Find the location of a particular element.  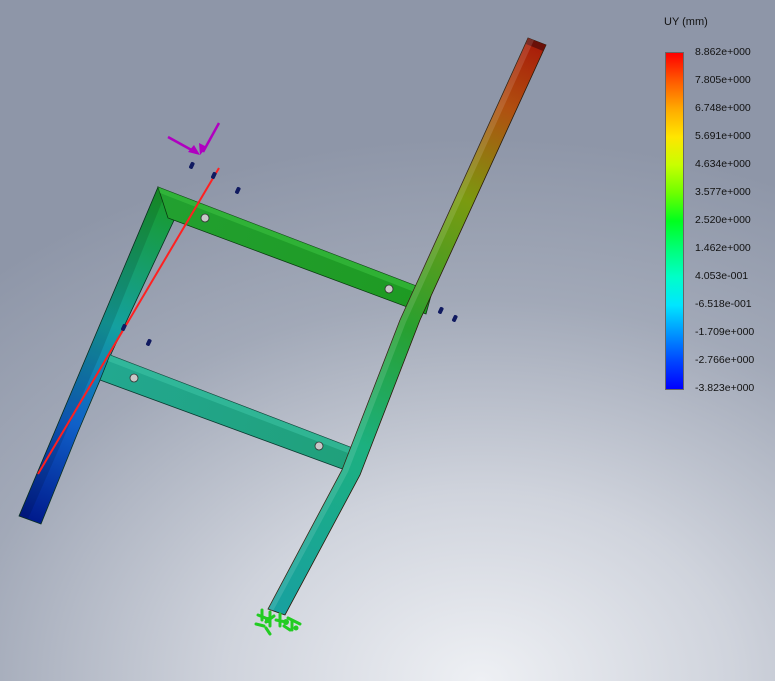

probe-line is located at coordinates (128, 321).